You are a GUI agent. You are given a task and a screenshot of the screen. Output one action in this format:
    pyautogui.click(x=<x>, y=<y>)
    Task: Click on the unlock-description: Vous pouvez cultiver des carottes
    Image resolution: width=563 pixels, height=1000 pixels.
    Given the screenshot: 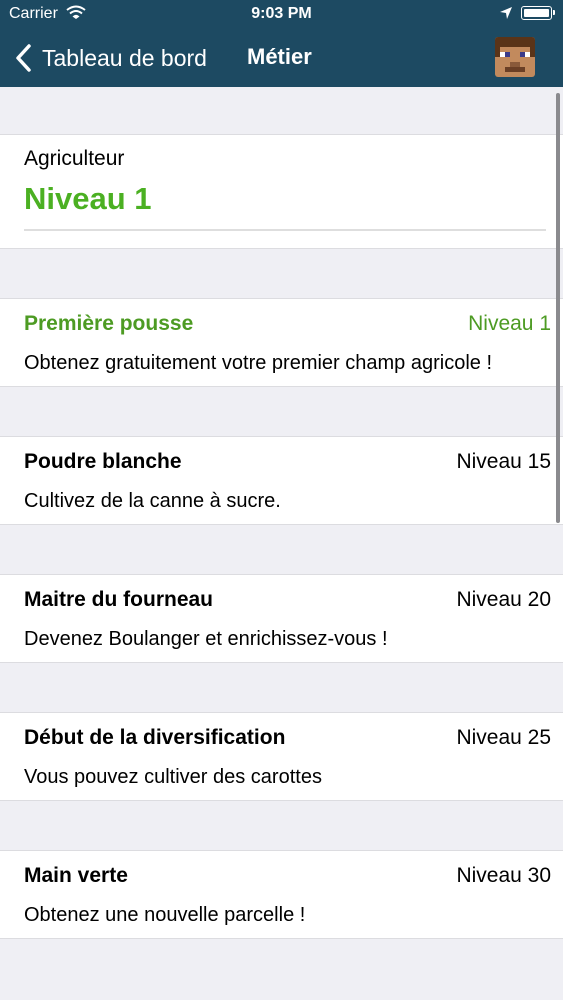 What is the action you would take?
    pyautogui.click(x=173, y=777)
    